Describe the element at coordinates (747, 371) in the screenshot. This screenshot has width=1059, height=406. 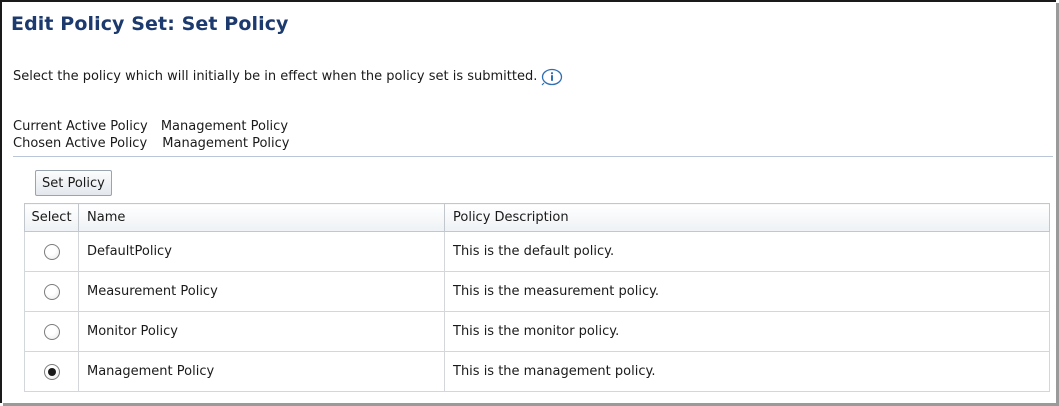
I see `policy-description-cell: This is the management policy.` at that location.